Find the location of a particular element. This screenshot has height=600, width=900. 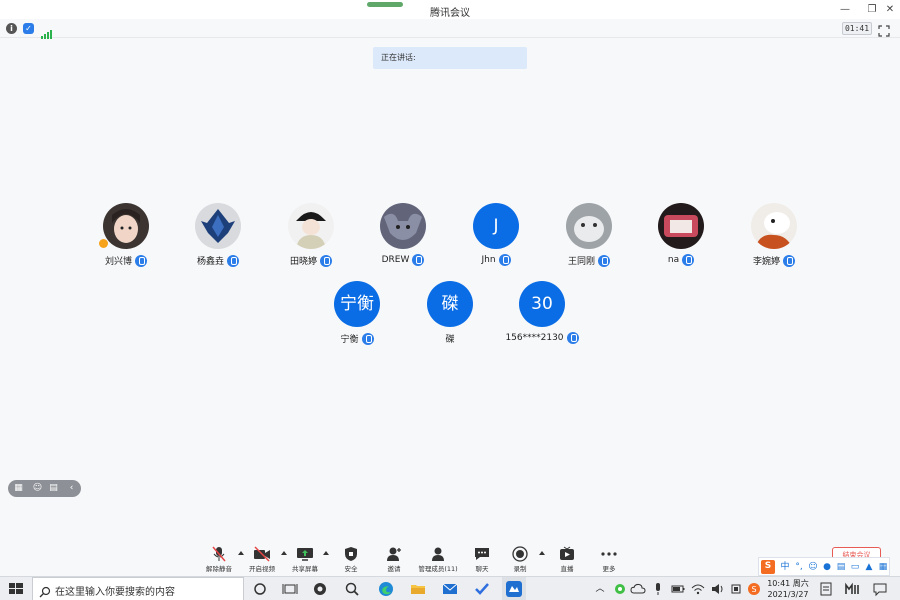

signal-icon is located at coordinates (46, 31).